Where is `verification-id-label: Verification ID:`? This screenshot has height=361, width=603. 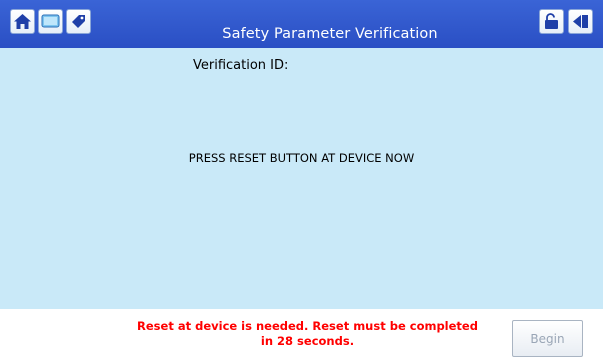 verification-id-label: Verification ID: is located at coordinates (241, 65).